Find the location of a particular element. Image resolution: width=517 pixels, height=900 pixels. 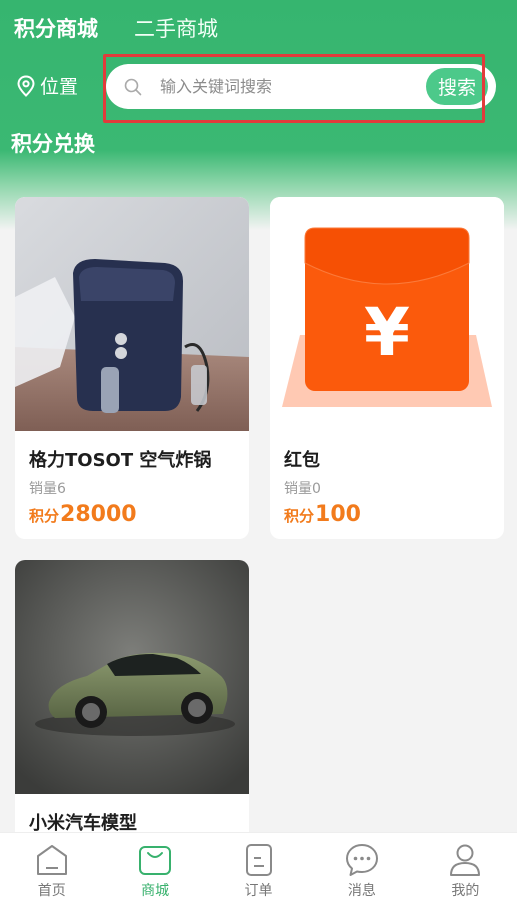

nav-profile: 我的 is located at coordinates (465, 866).